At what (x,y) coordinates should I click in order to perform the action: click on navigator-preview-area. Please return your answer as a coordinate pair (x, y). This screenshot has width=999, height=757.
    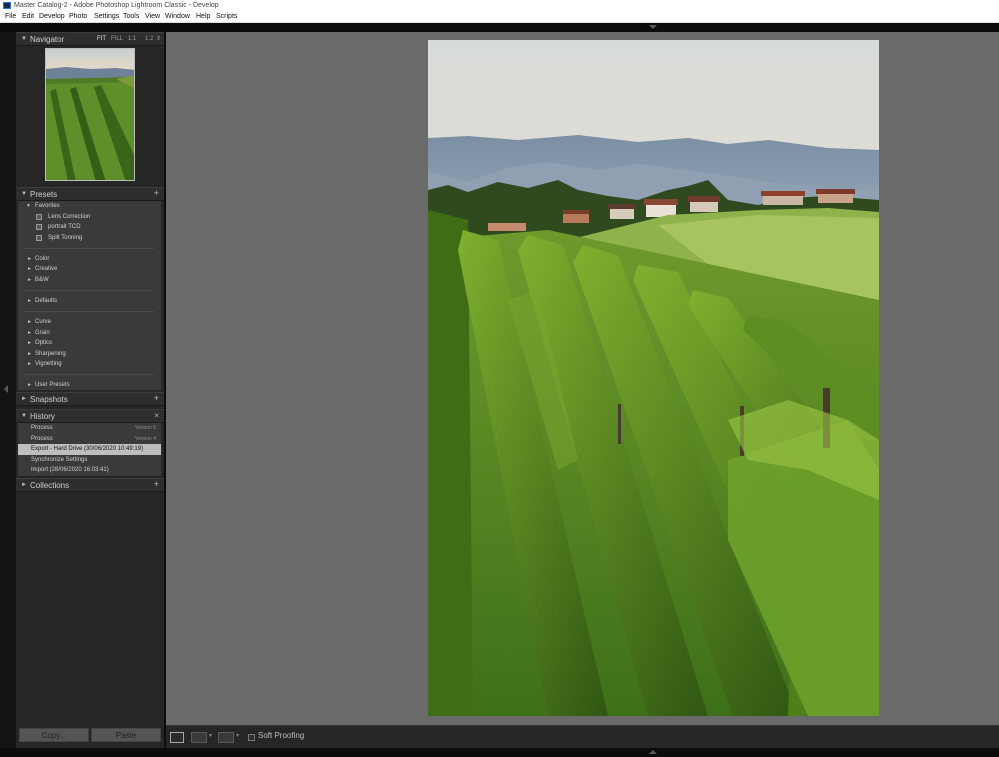
    Looking at the image, I should click on (90, 118).